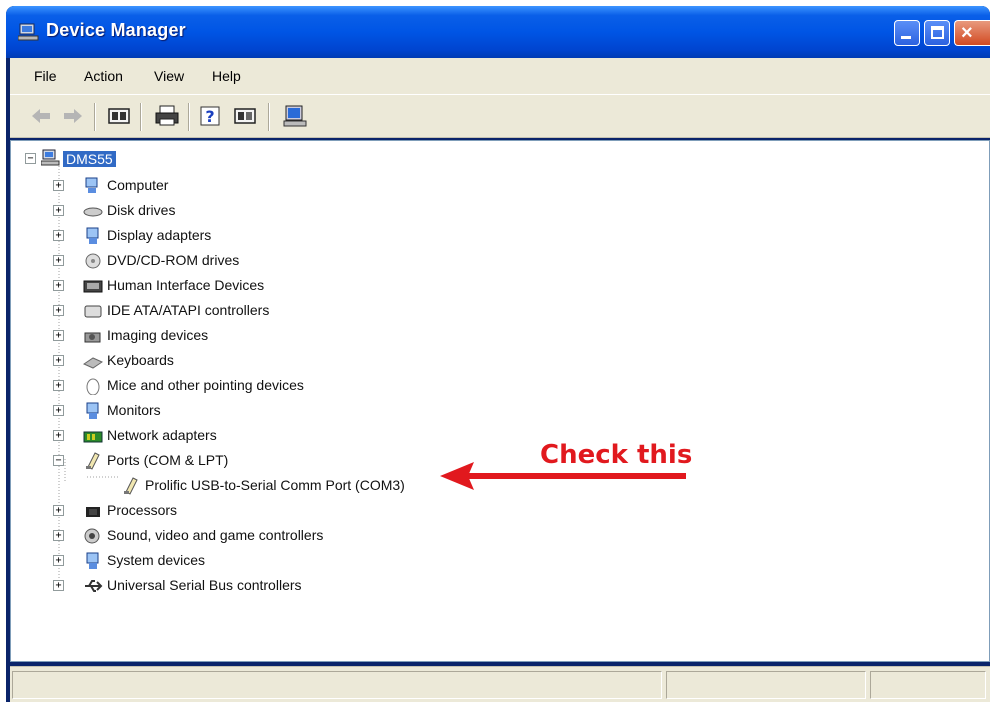 This screenshot has width=990, height=702. What do you see at coordinates (93, 261) in the screenshot?
I see `cdrom-icon` at bounding box center [93, 261].